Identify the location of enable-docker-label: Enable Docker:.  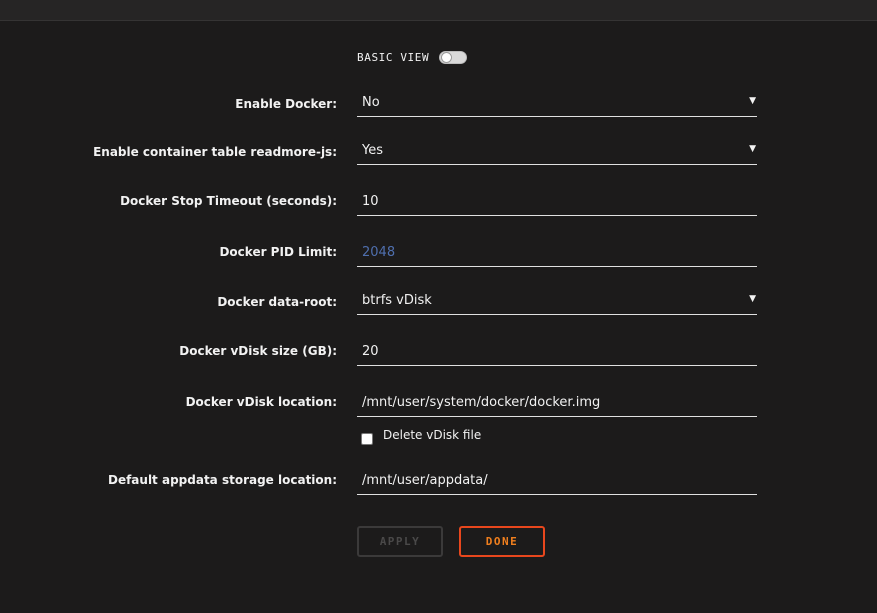
(286, 104).